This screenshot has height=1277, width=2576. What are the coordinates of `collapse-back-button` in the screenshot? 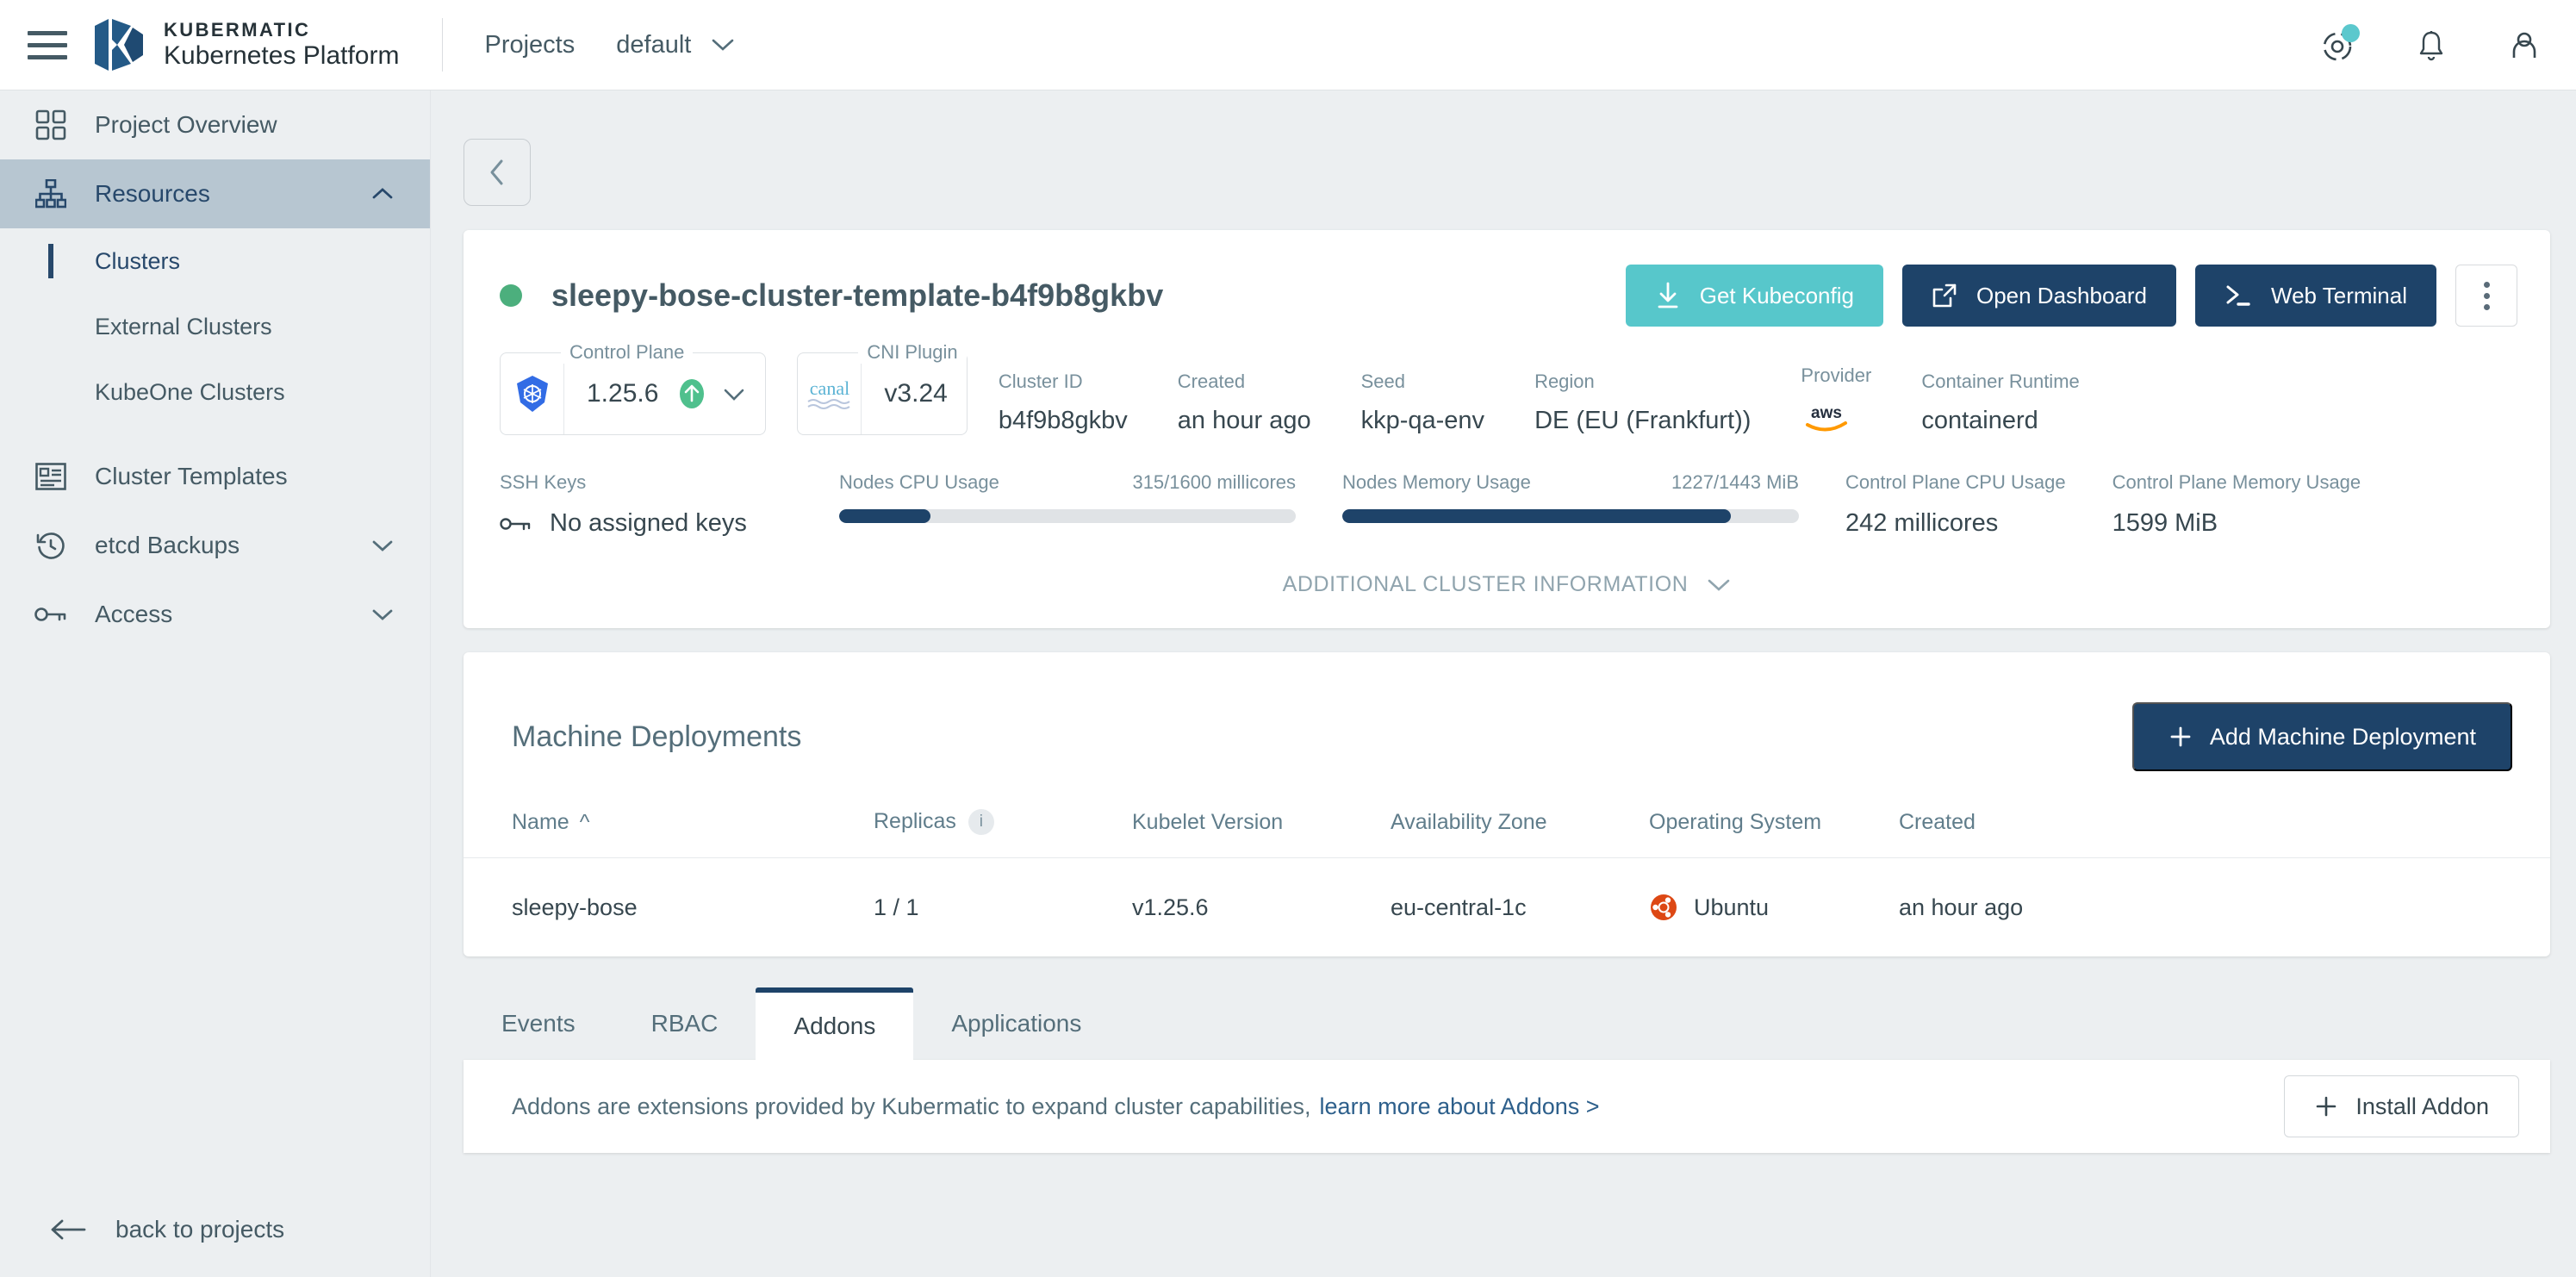 It's located at (498, 172).